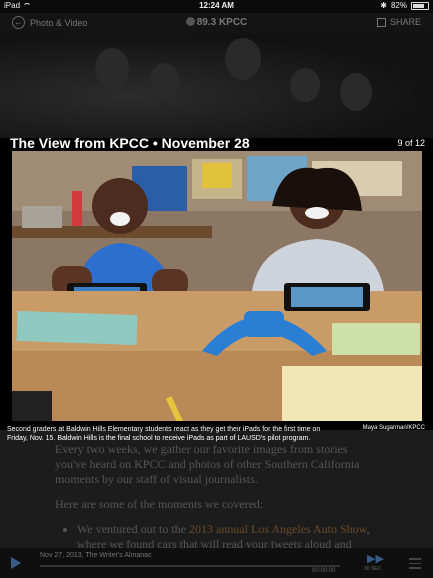 The width and height of the screenshot is (433, 578). Describe the element at coordinates (381, 22) in the screenshot. I see `share-icon` at that location.